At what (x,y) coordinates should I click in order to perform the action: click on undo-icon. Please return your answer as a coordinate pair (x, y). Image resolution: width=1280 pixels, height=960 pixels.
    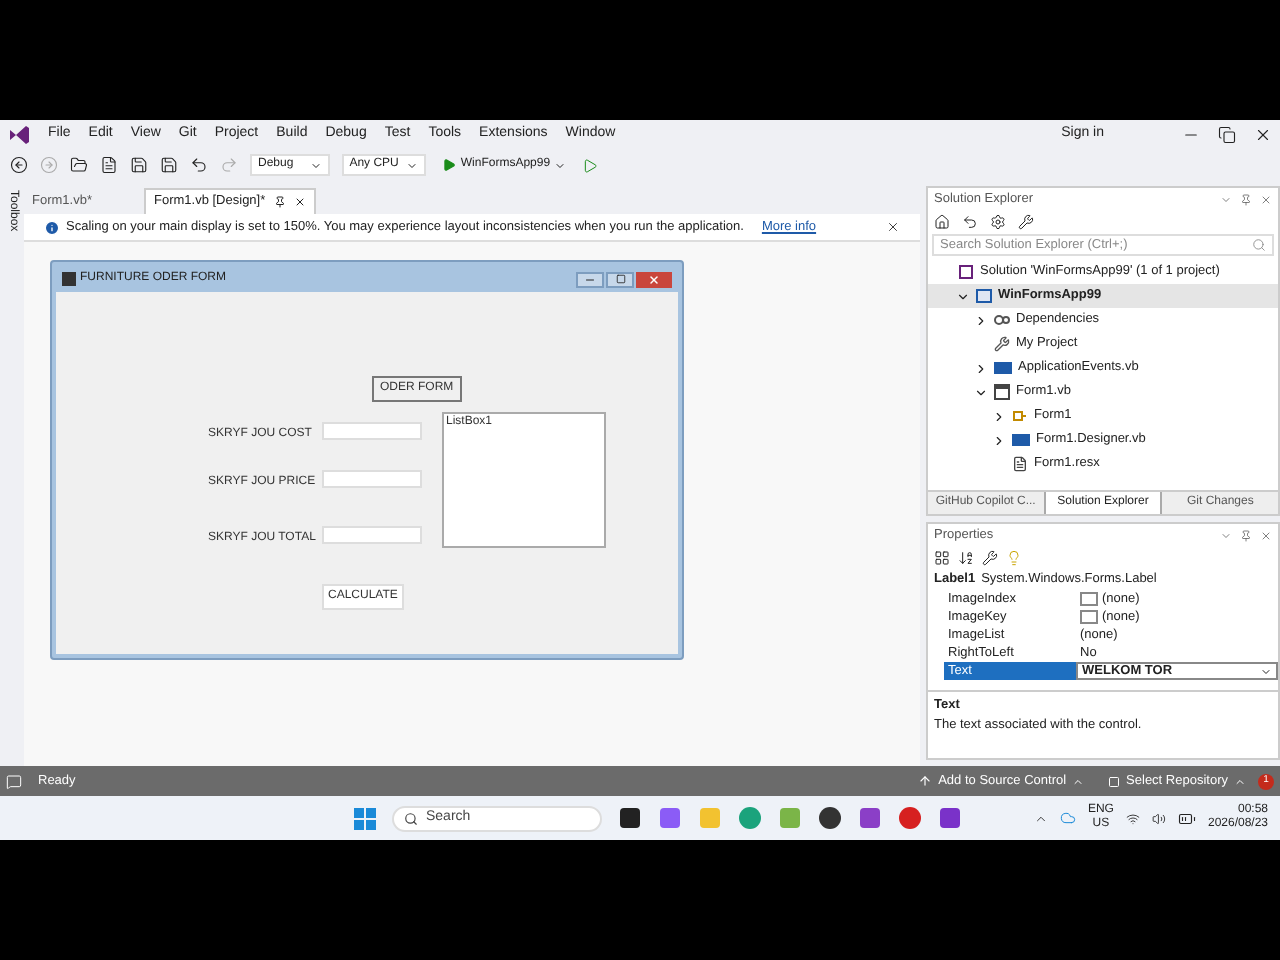
    Looking at the image, I should click on (199, 165).